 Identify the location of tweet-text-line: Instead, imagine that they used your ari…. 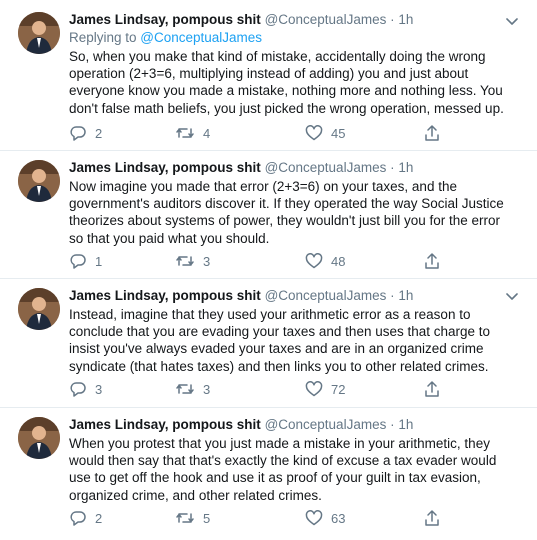
(270, 314).